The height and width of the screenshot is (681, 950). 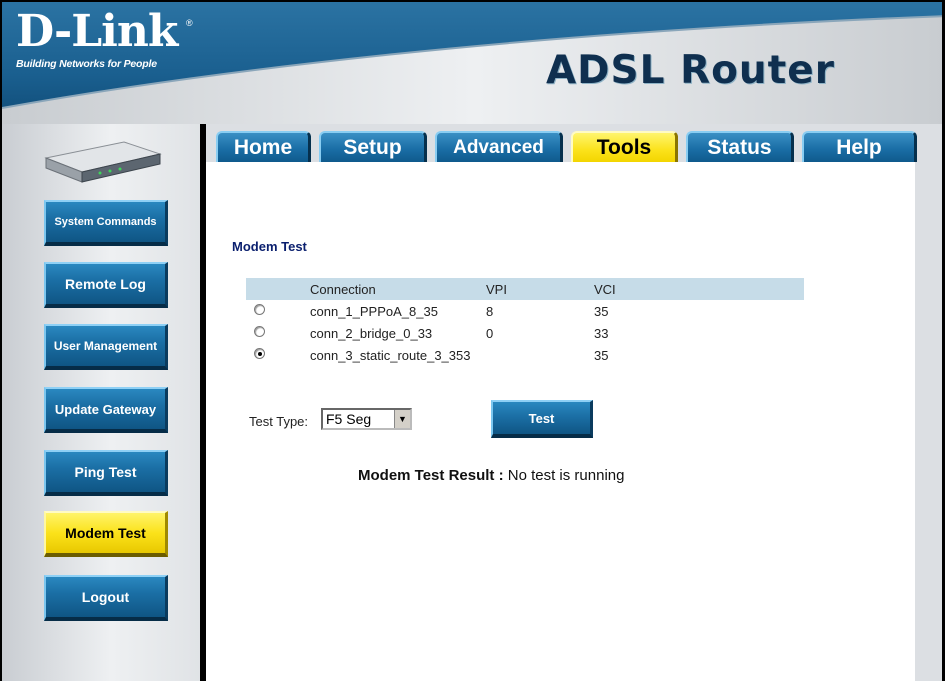 What do you see at coordinates (690, 70) in the screenshot?
I see `product-title: ADSL Router` at bounding box center [690, 70].